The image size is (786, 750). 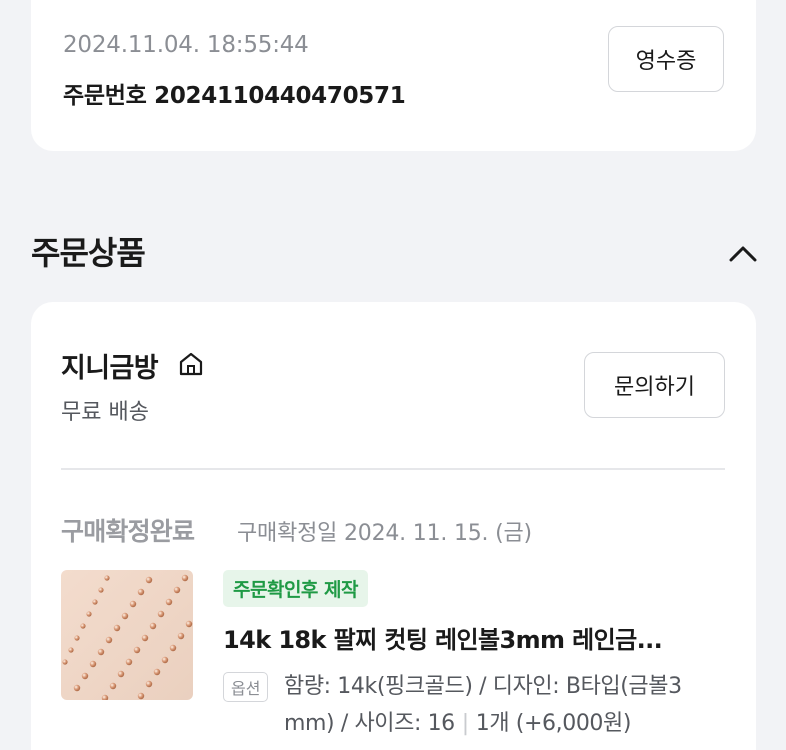 I want to click on made-to-order-badge: 주문확인후 제작, so click(x=295, y=588).